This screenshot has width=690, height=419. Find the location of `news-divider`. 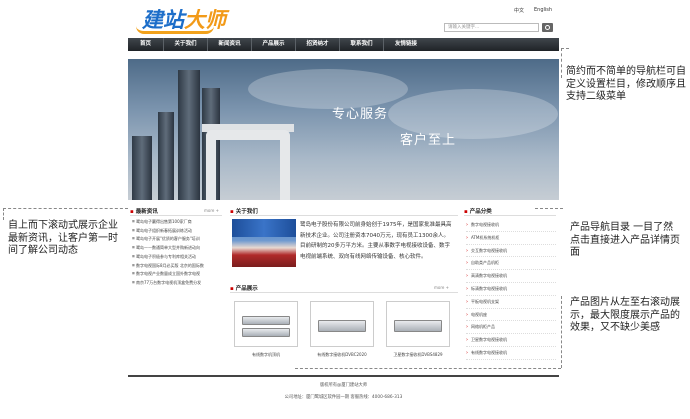

news-divider is located at coordinates (176, 215).